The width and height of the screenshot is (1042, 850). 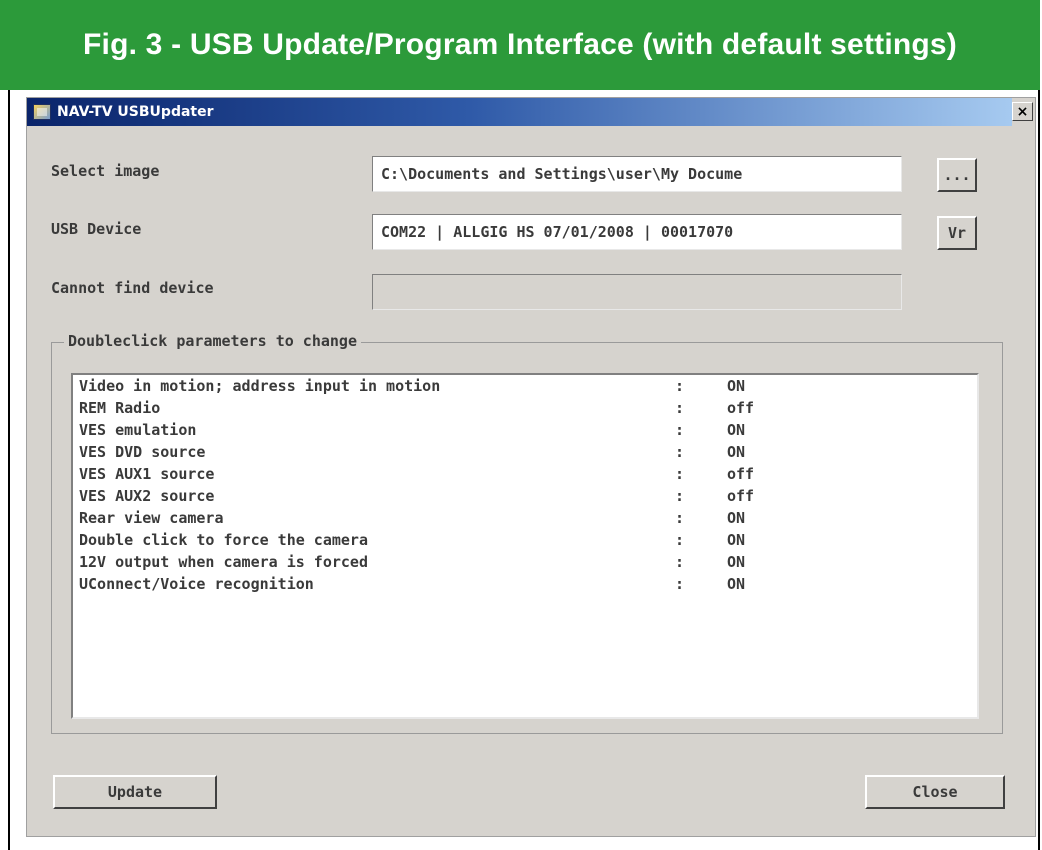 What do you see at coordinates (223, 562) in the screenshot?
I see `param-name: 12V output when camera is forced` at bounding box center [223, 562].